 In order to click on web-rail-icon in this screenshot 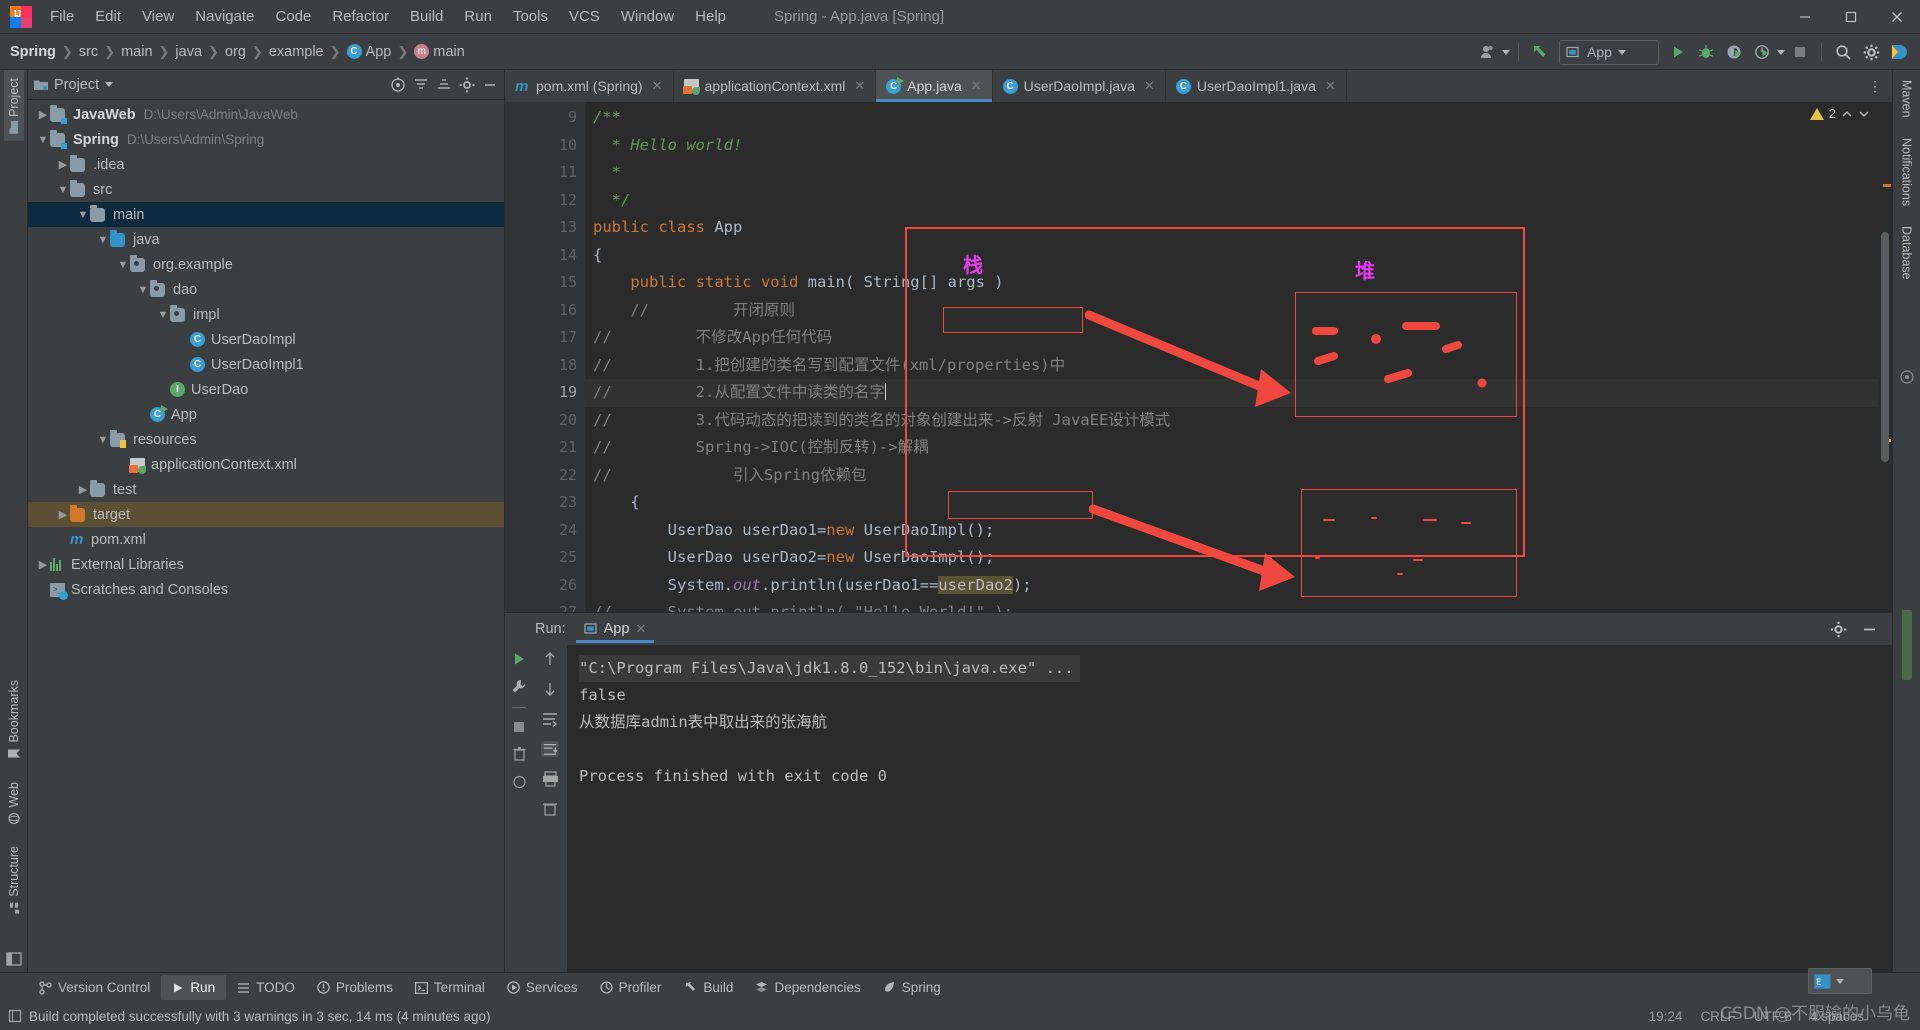, I will do `click(519, 782)`.